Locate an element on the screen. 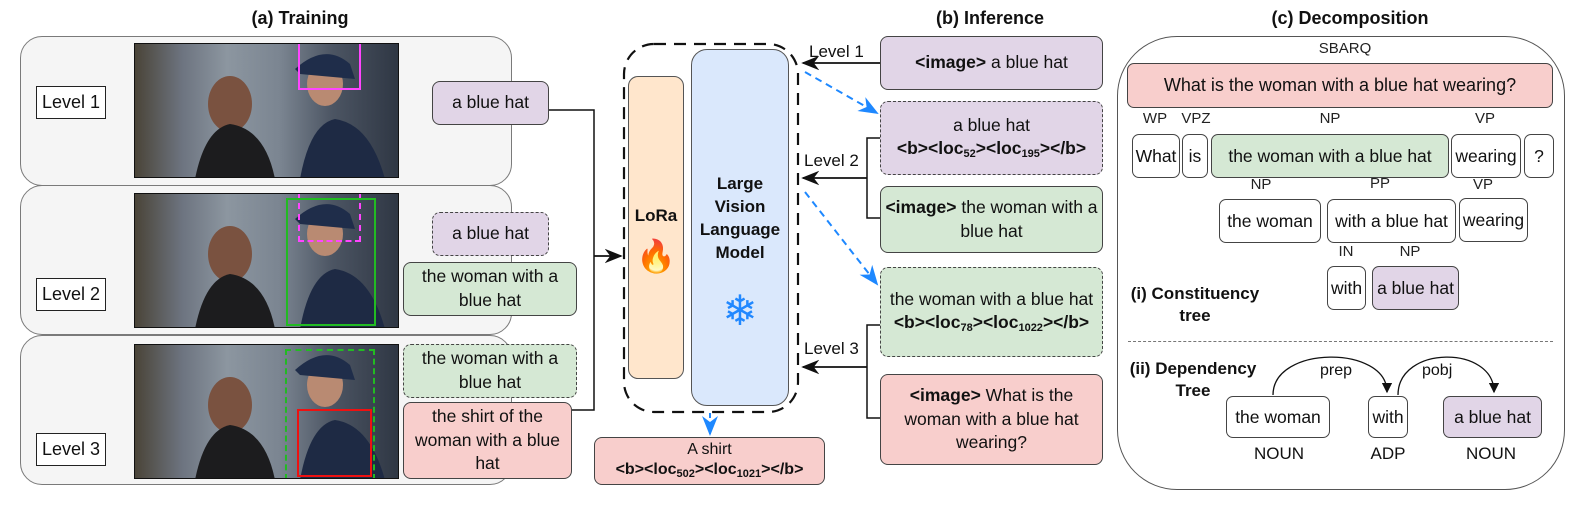  word-wearing-2: wearing is located at coordinates (1493, 220).